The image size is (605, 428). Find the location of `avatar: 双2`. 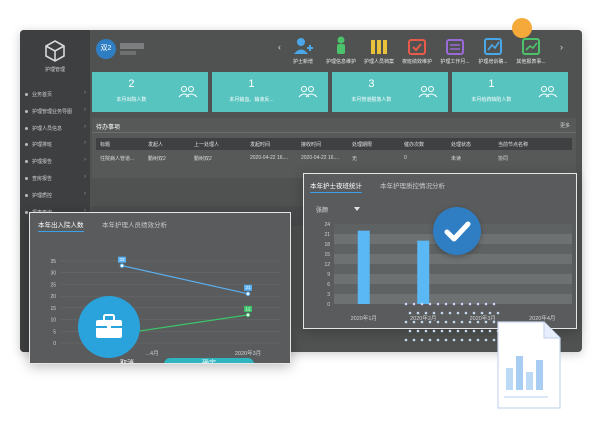

avatar: 双2 is located at coordinates (106, 49).